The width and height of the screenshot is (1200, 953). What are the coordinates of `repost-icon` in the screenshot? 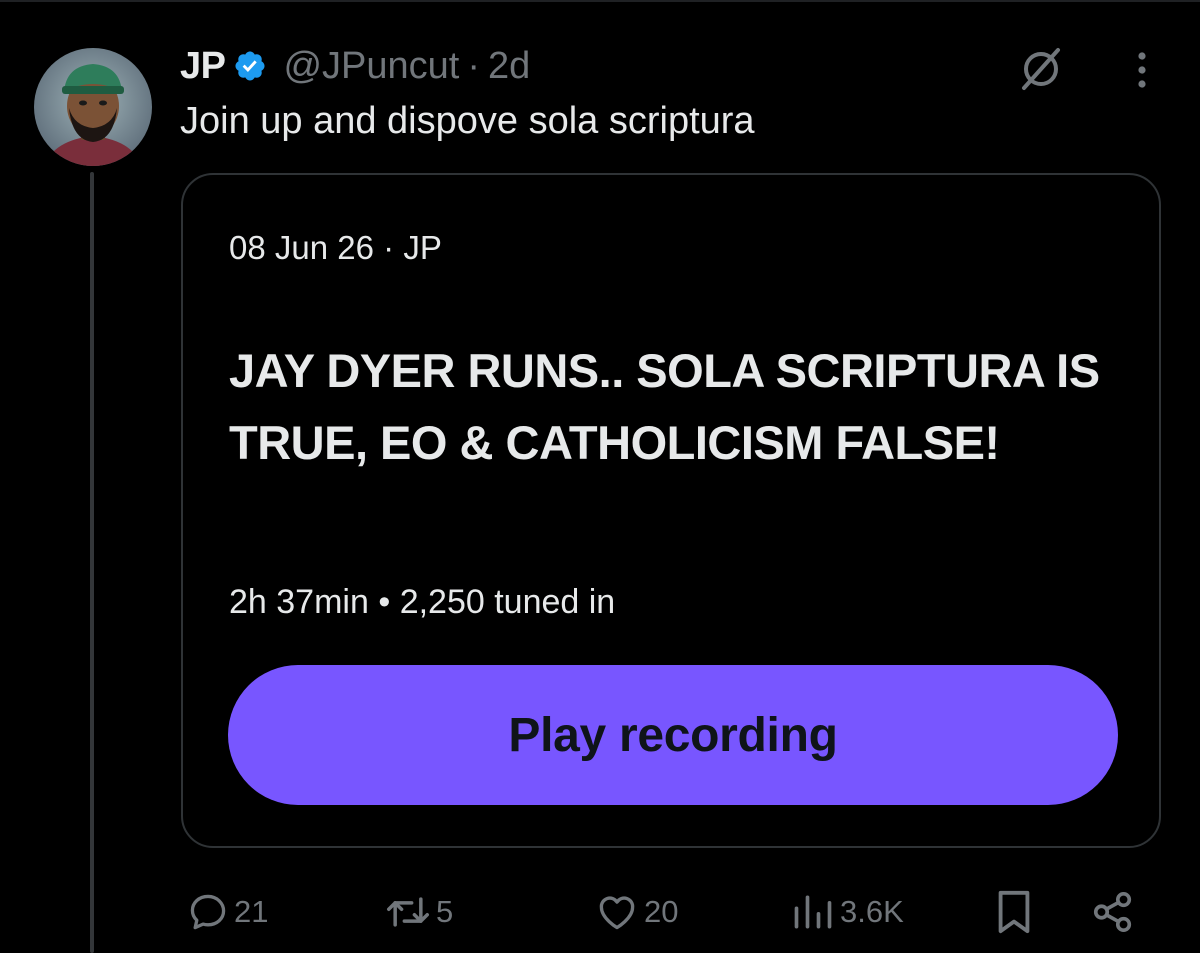 It's located at (408, 912).